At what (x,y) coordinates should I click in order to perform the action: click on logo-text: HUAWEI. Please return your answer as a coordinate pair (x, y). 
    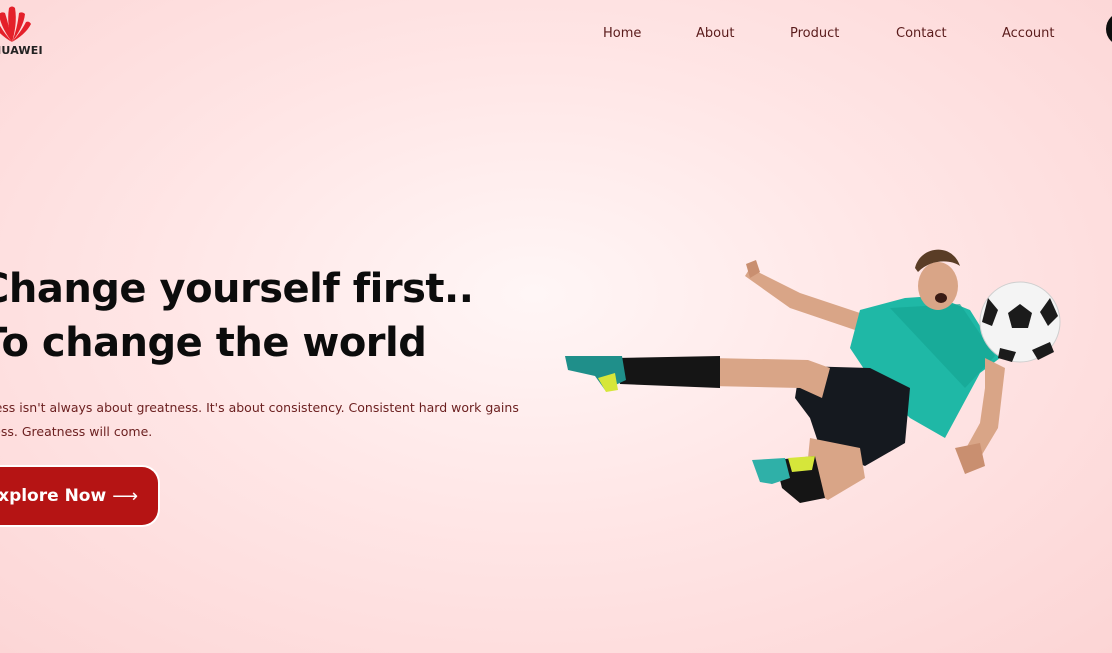
    Looking at the image, I should click on (21, 50).